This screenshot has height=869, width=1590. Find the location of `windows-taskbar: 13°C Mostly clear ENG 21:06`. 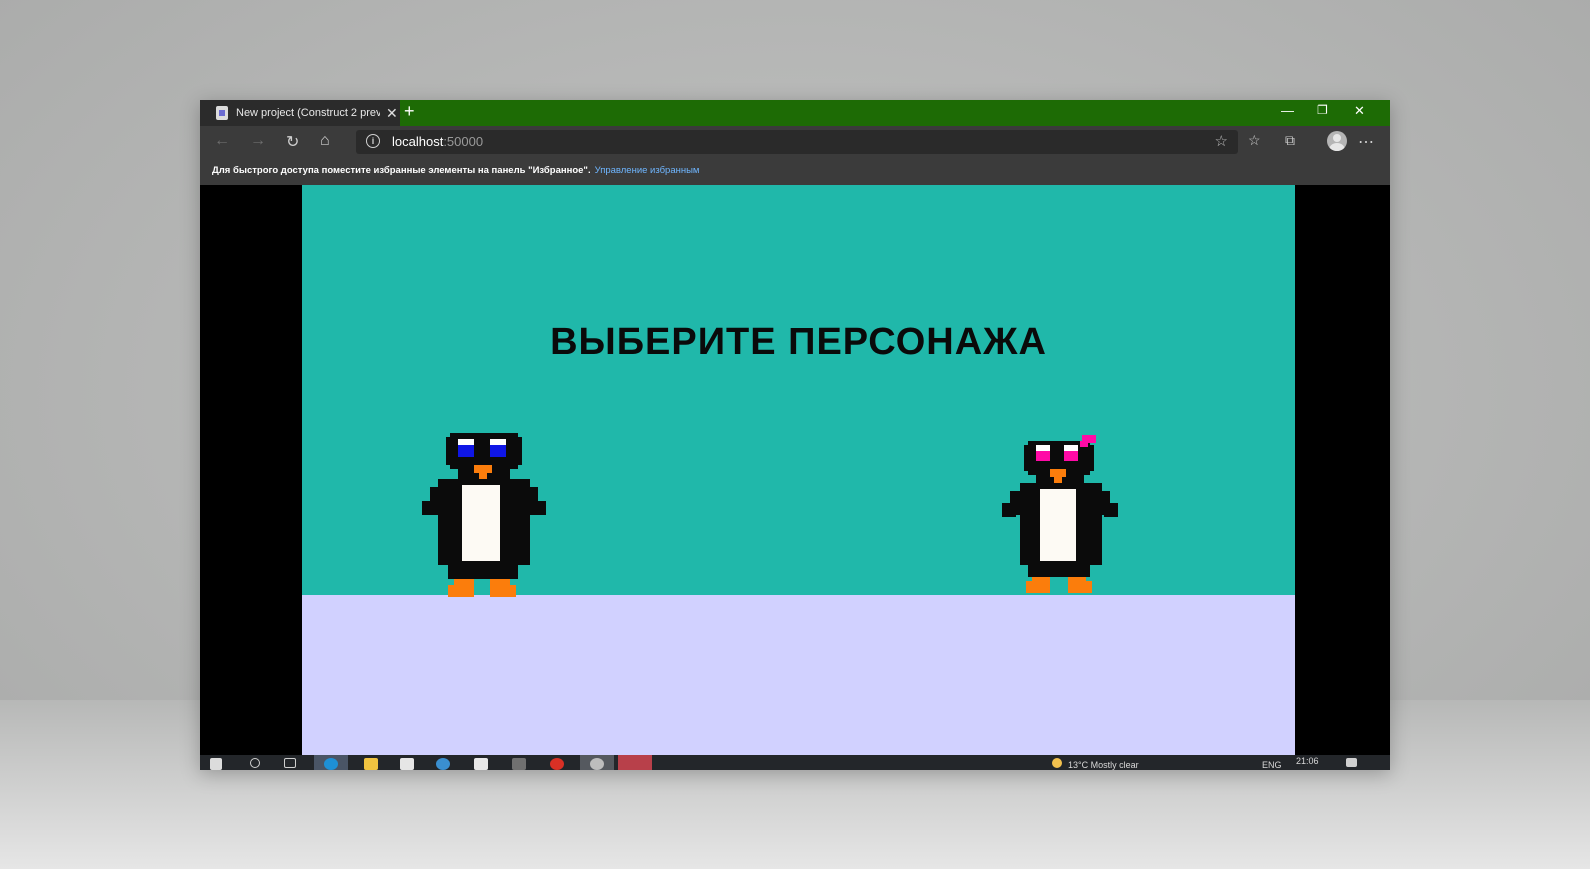

windows-taskbar: 13°C Mostly clear ENG 21:06 is located at coordinates (795, 762).